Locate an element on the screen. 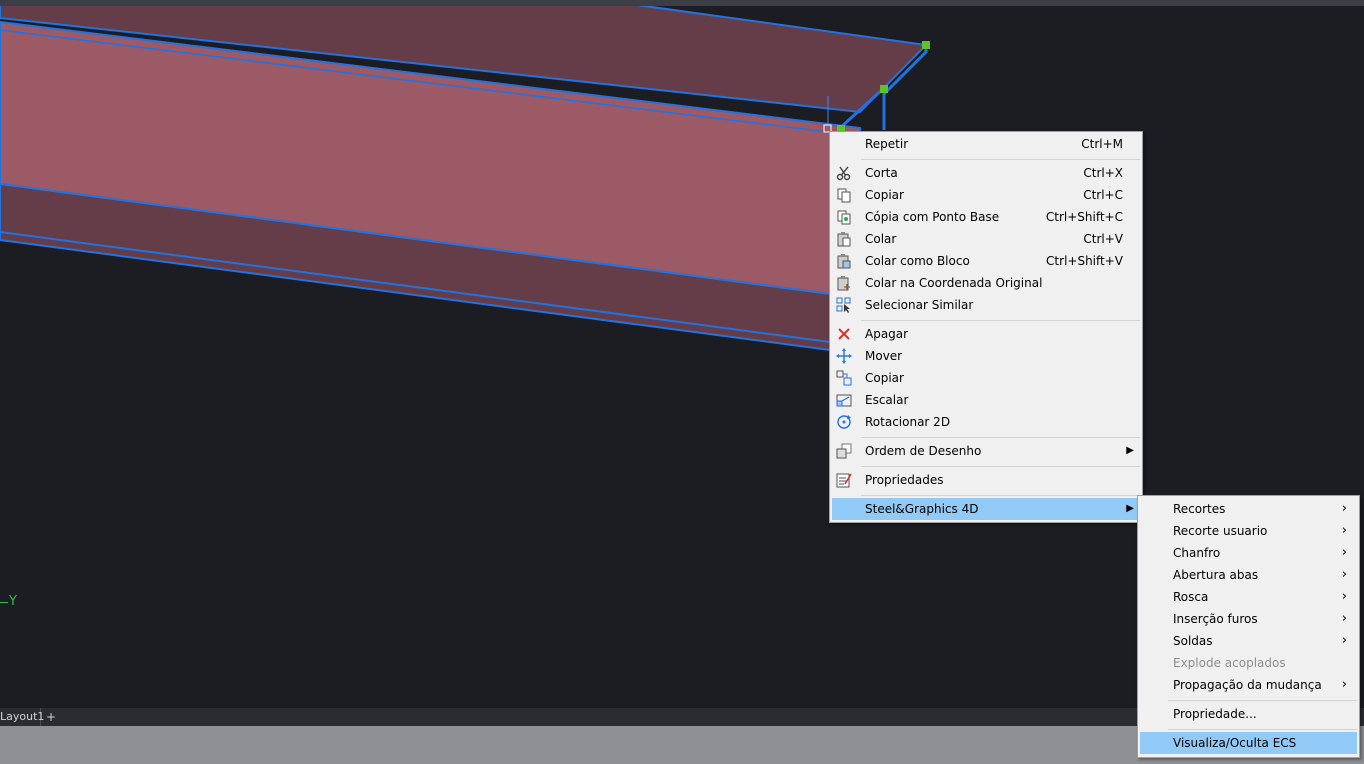 This screenshot has height=764, width=1364. menu-item-label: Selecionar Similar is located at coordinates (919, 305).